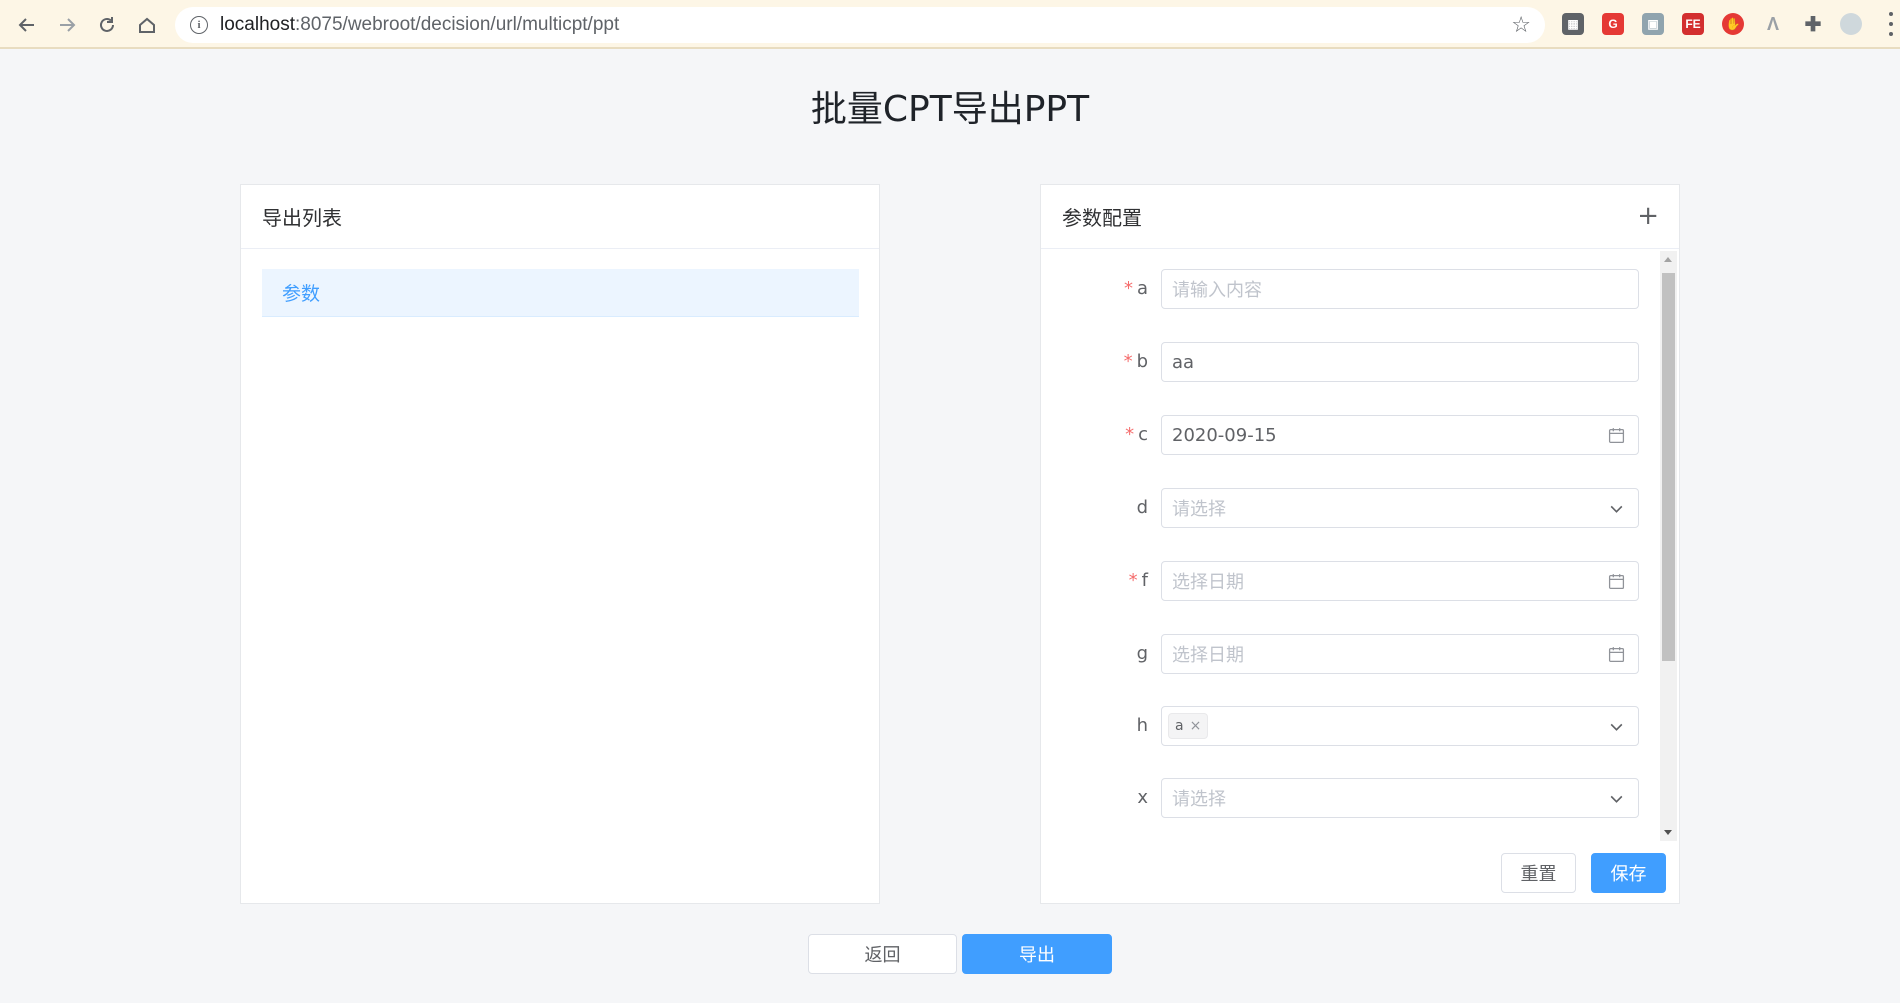  What do you see at coordinates (1538, 873) in the screenshot?
I see `reset-button: 重置` at bounding box center [1538, 873].